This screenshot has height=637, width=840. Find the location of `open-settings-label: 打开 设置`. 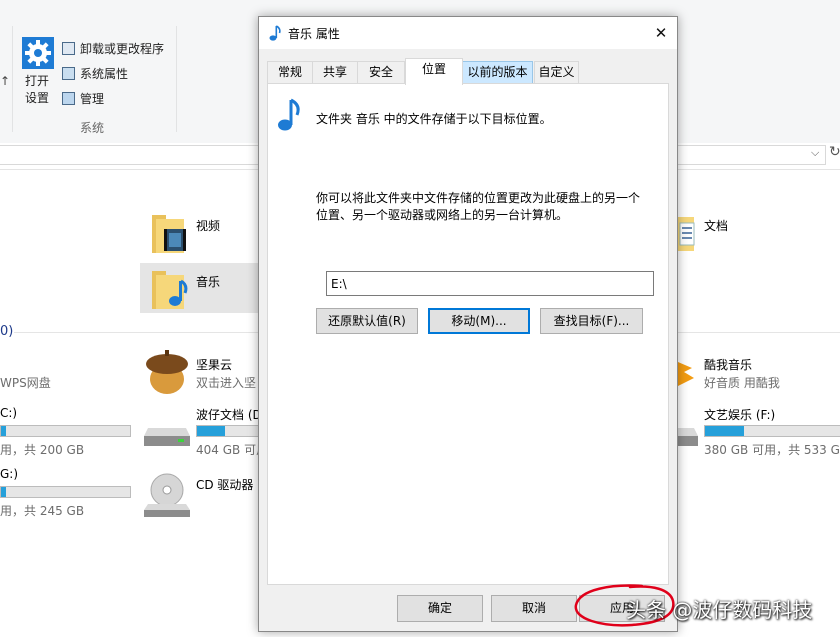

open-settings-label: 打开 设置 is located at coordinates (37, 89).